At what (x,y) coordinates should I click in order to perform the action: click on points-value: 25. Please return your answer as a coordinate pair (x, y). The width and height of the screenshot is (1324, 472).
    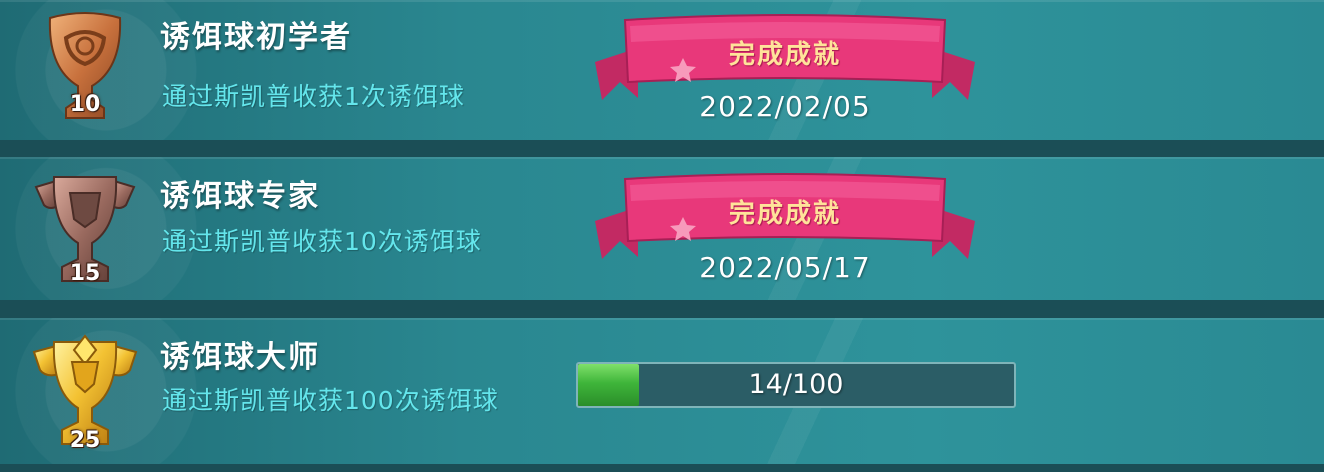
    Looking at the image, I should click on (85, 440).